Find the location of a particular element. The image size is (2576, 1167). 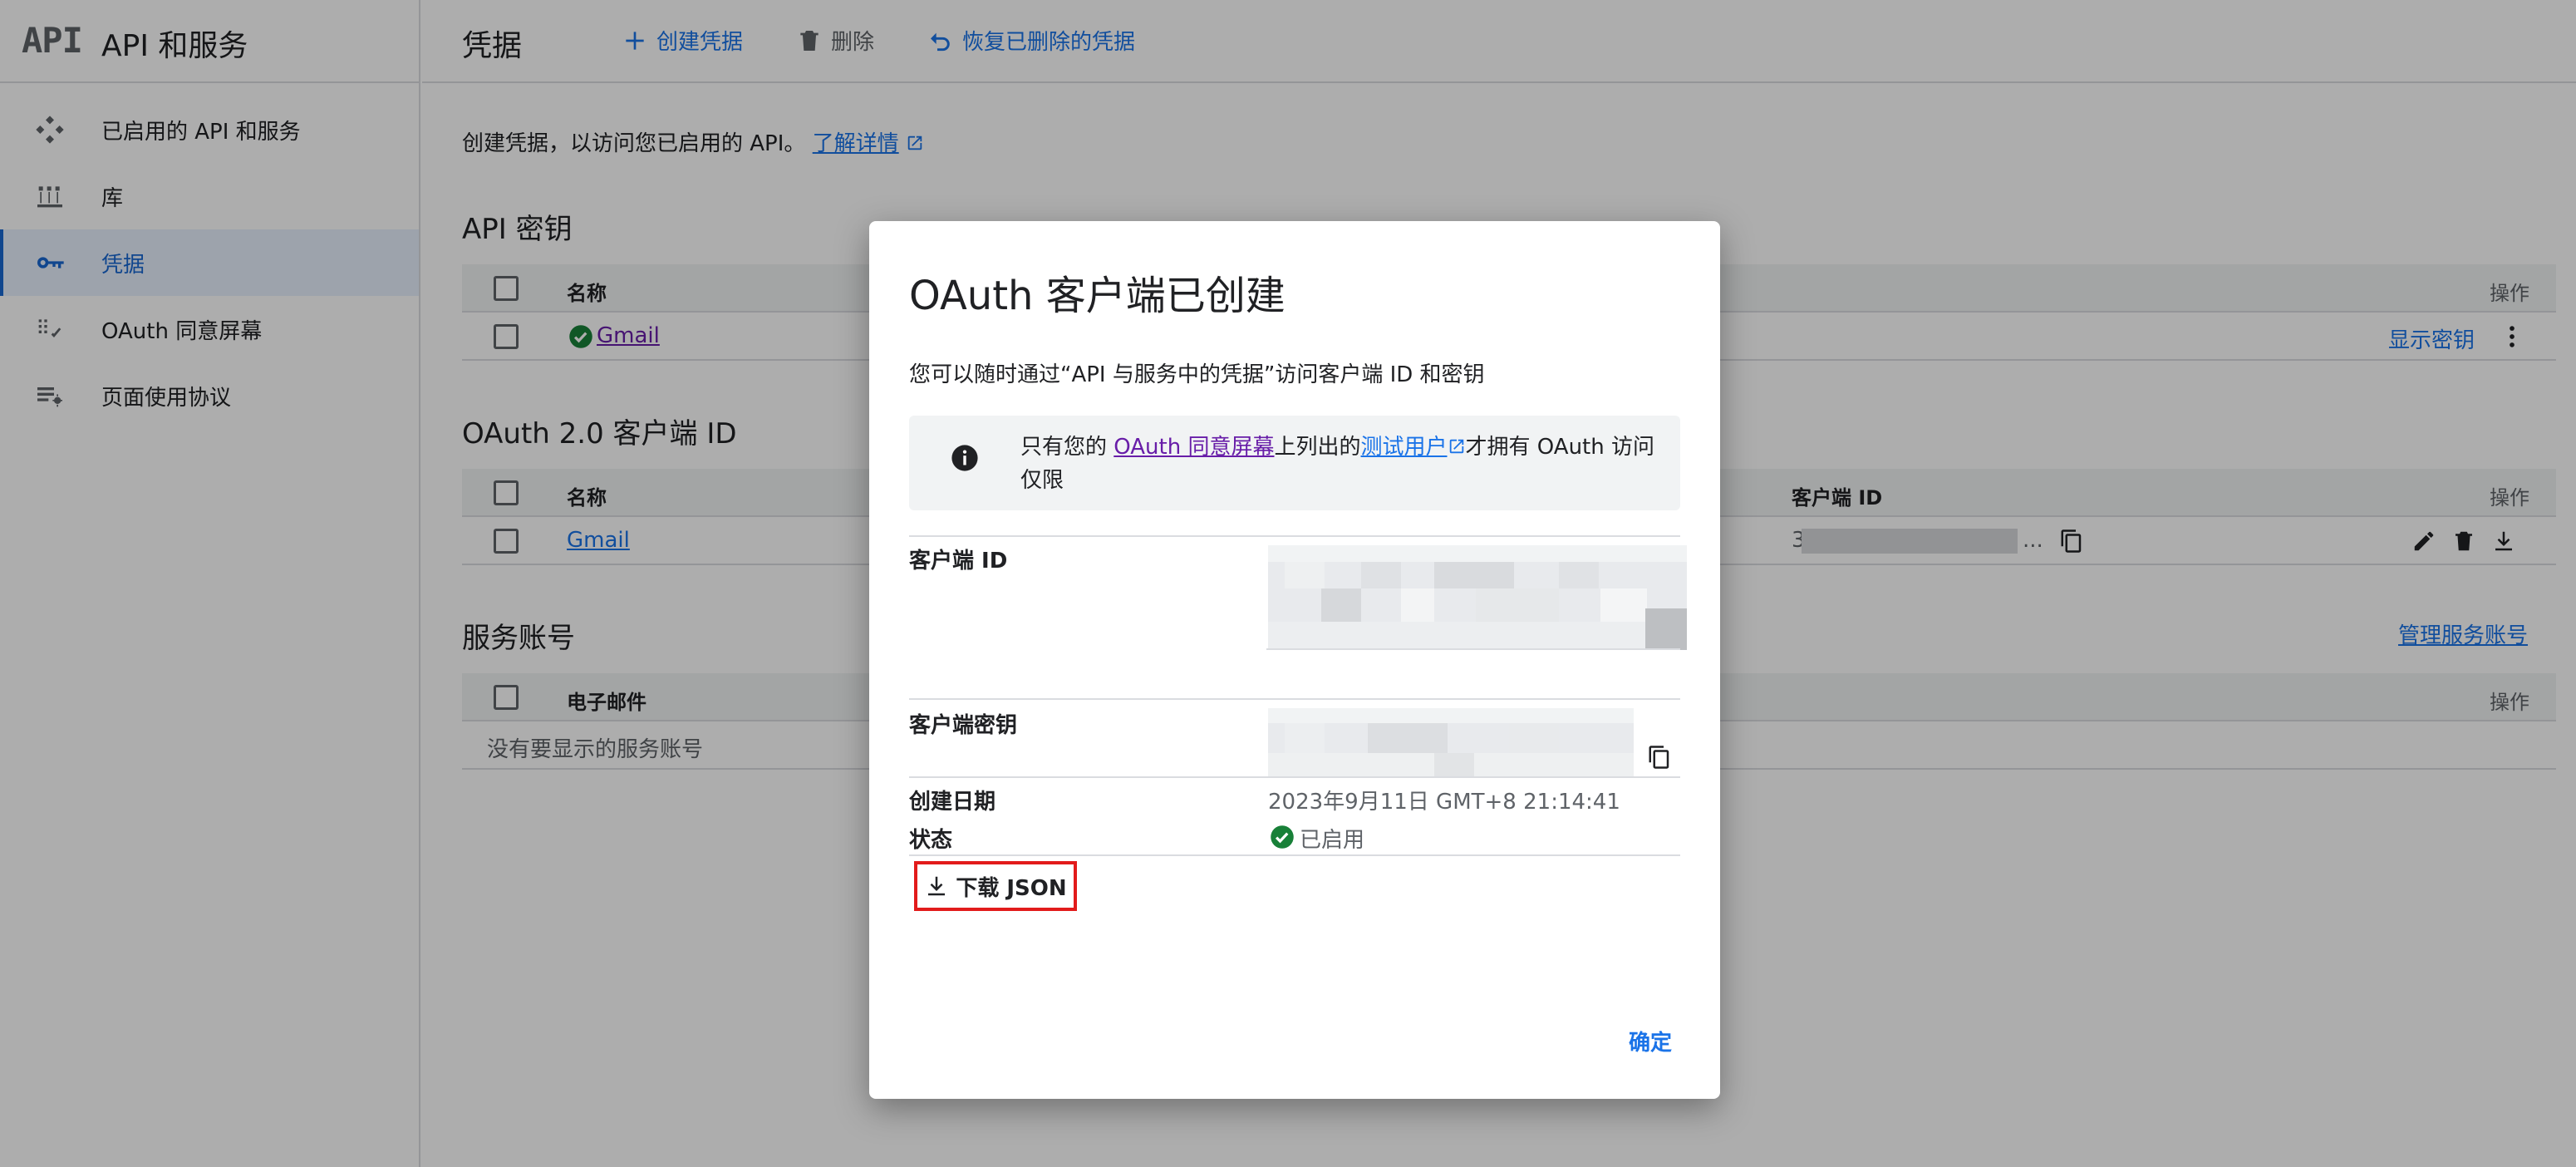

dialog-title: OAuth 客户端已创建 is located at coordinates (1097, 296).